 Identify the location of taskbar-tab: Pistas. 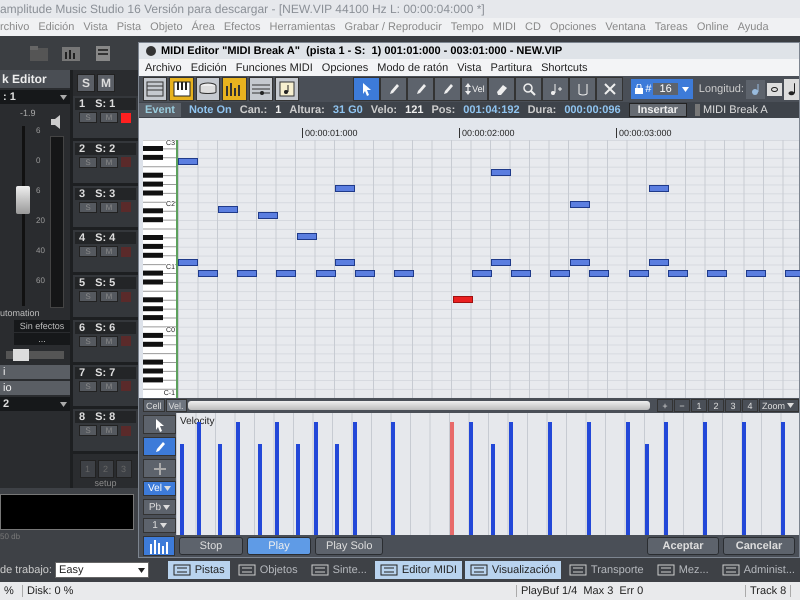
(199, 570).